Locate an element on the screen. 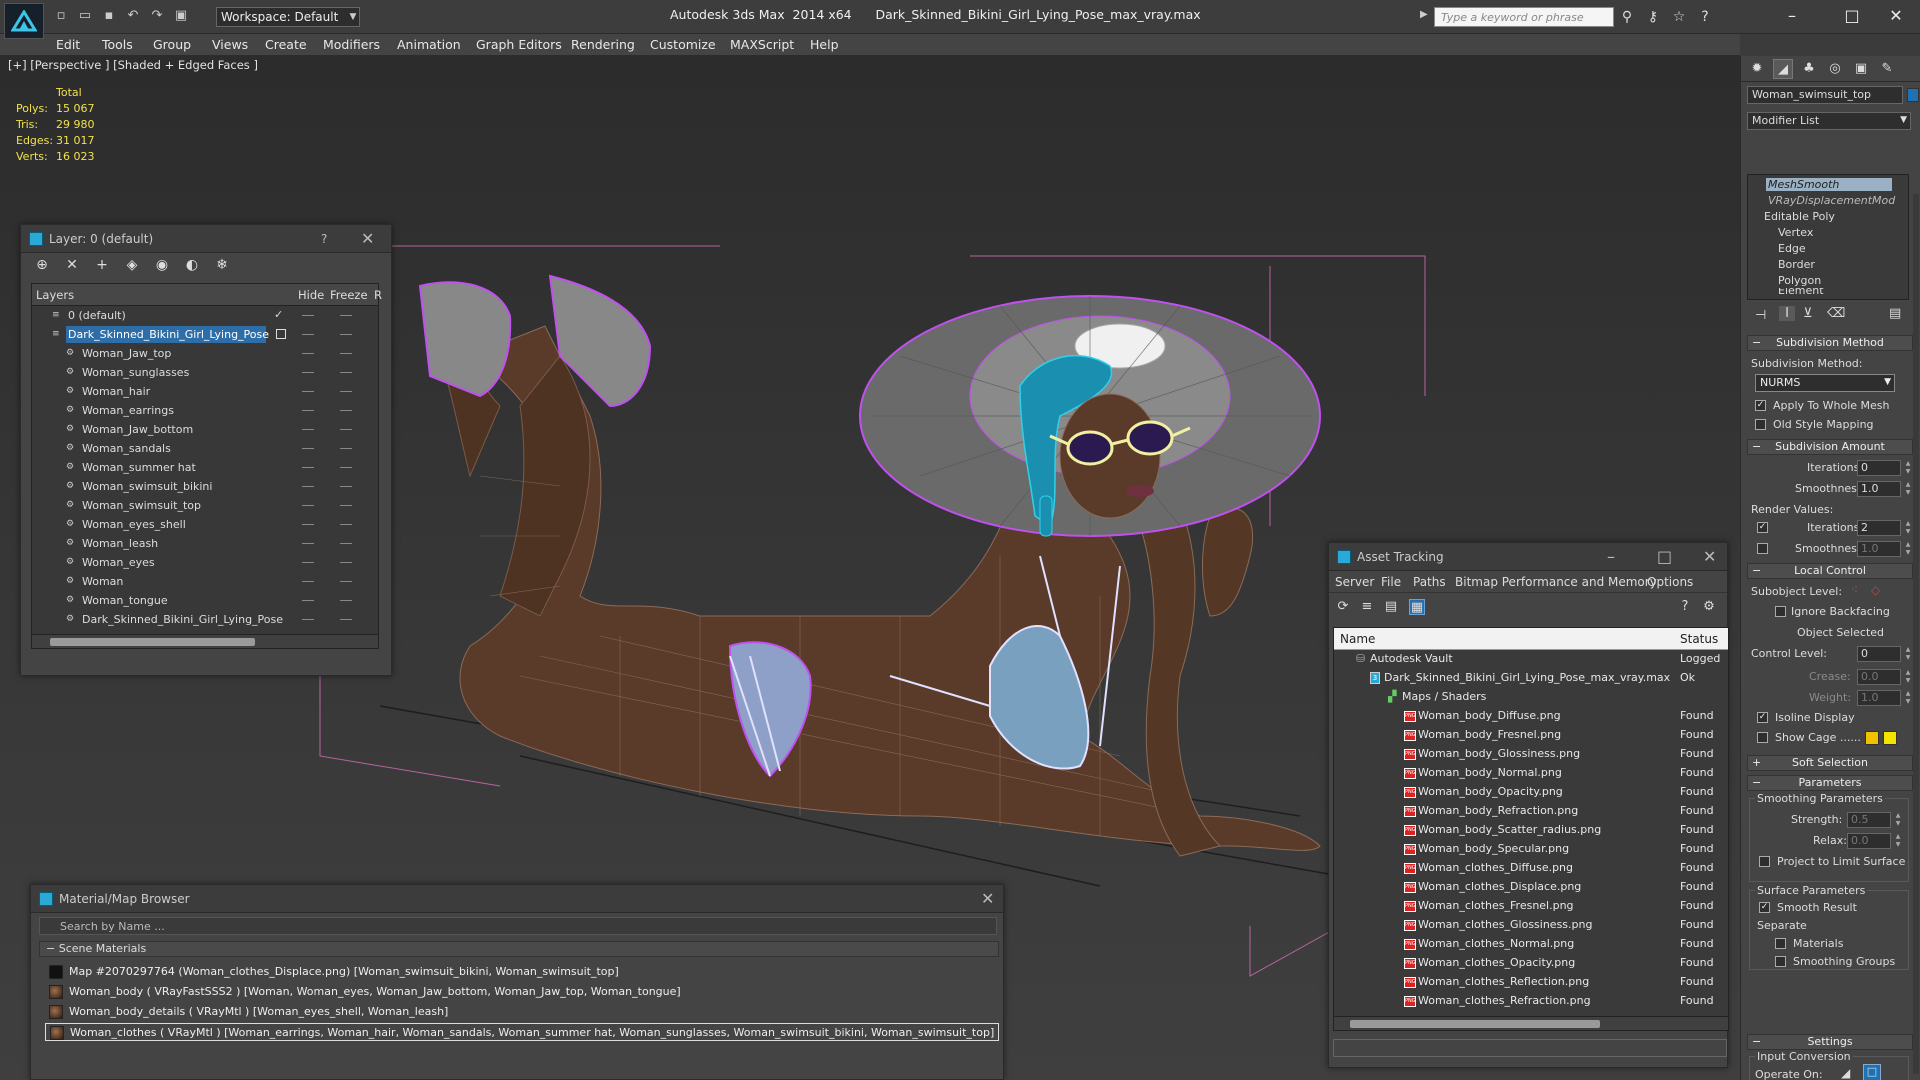  apply-whole-mesh-checkbox: ✓ is located at coordinates (1760, 405).